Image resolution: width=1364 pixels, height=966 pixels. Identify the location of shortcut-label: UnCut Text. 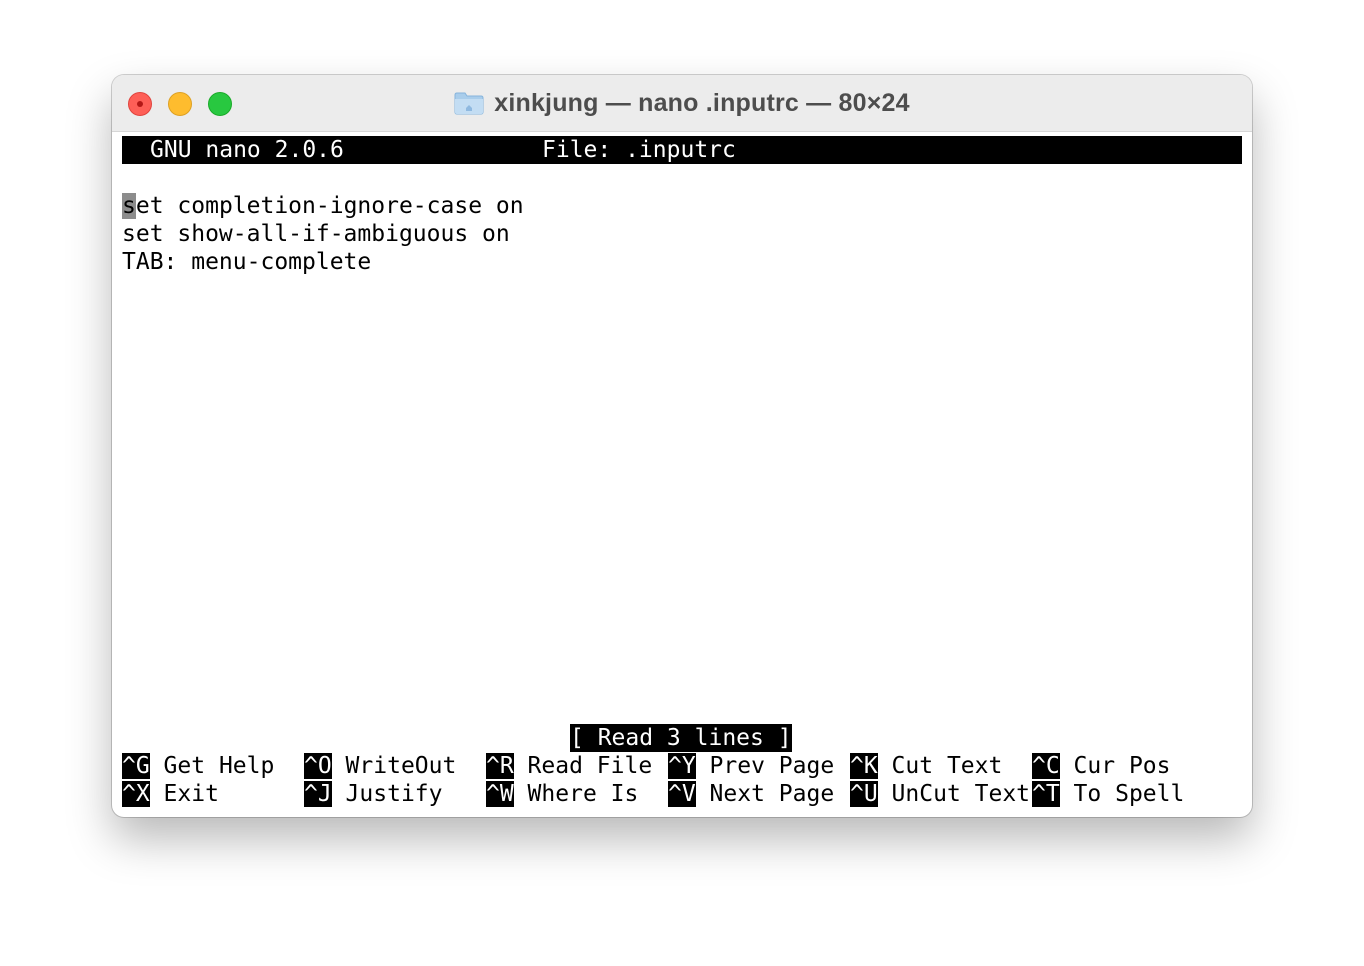
(954, 794).